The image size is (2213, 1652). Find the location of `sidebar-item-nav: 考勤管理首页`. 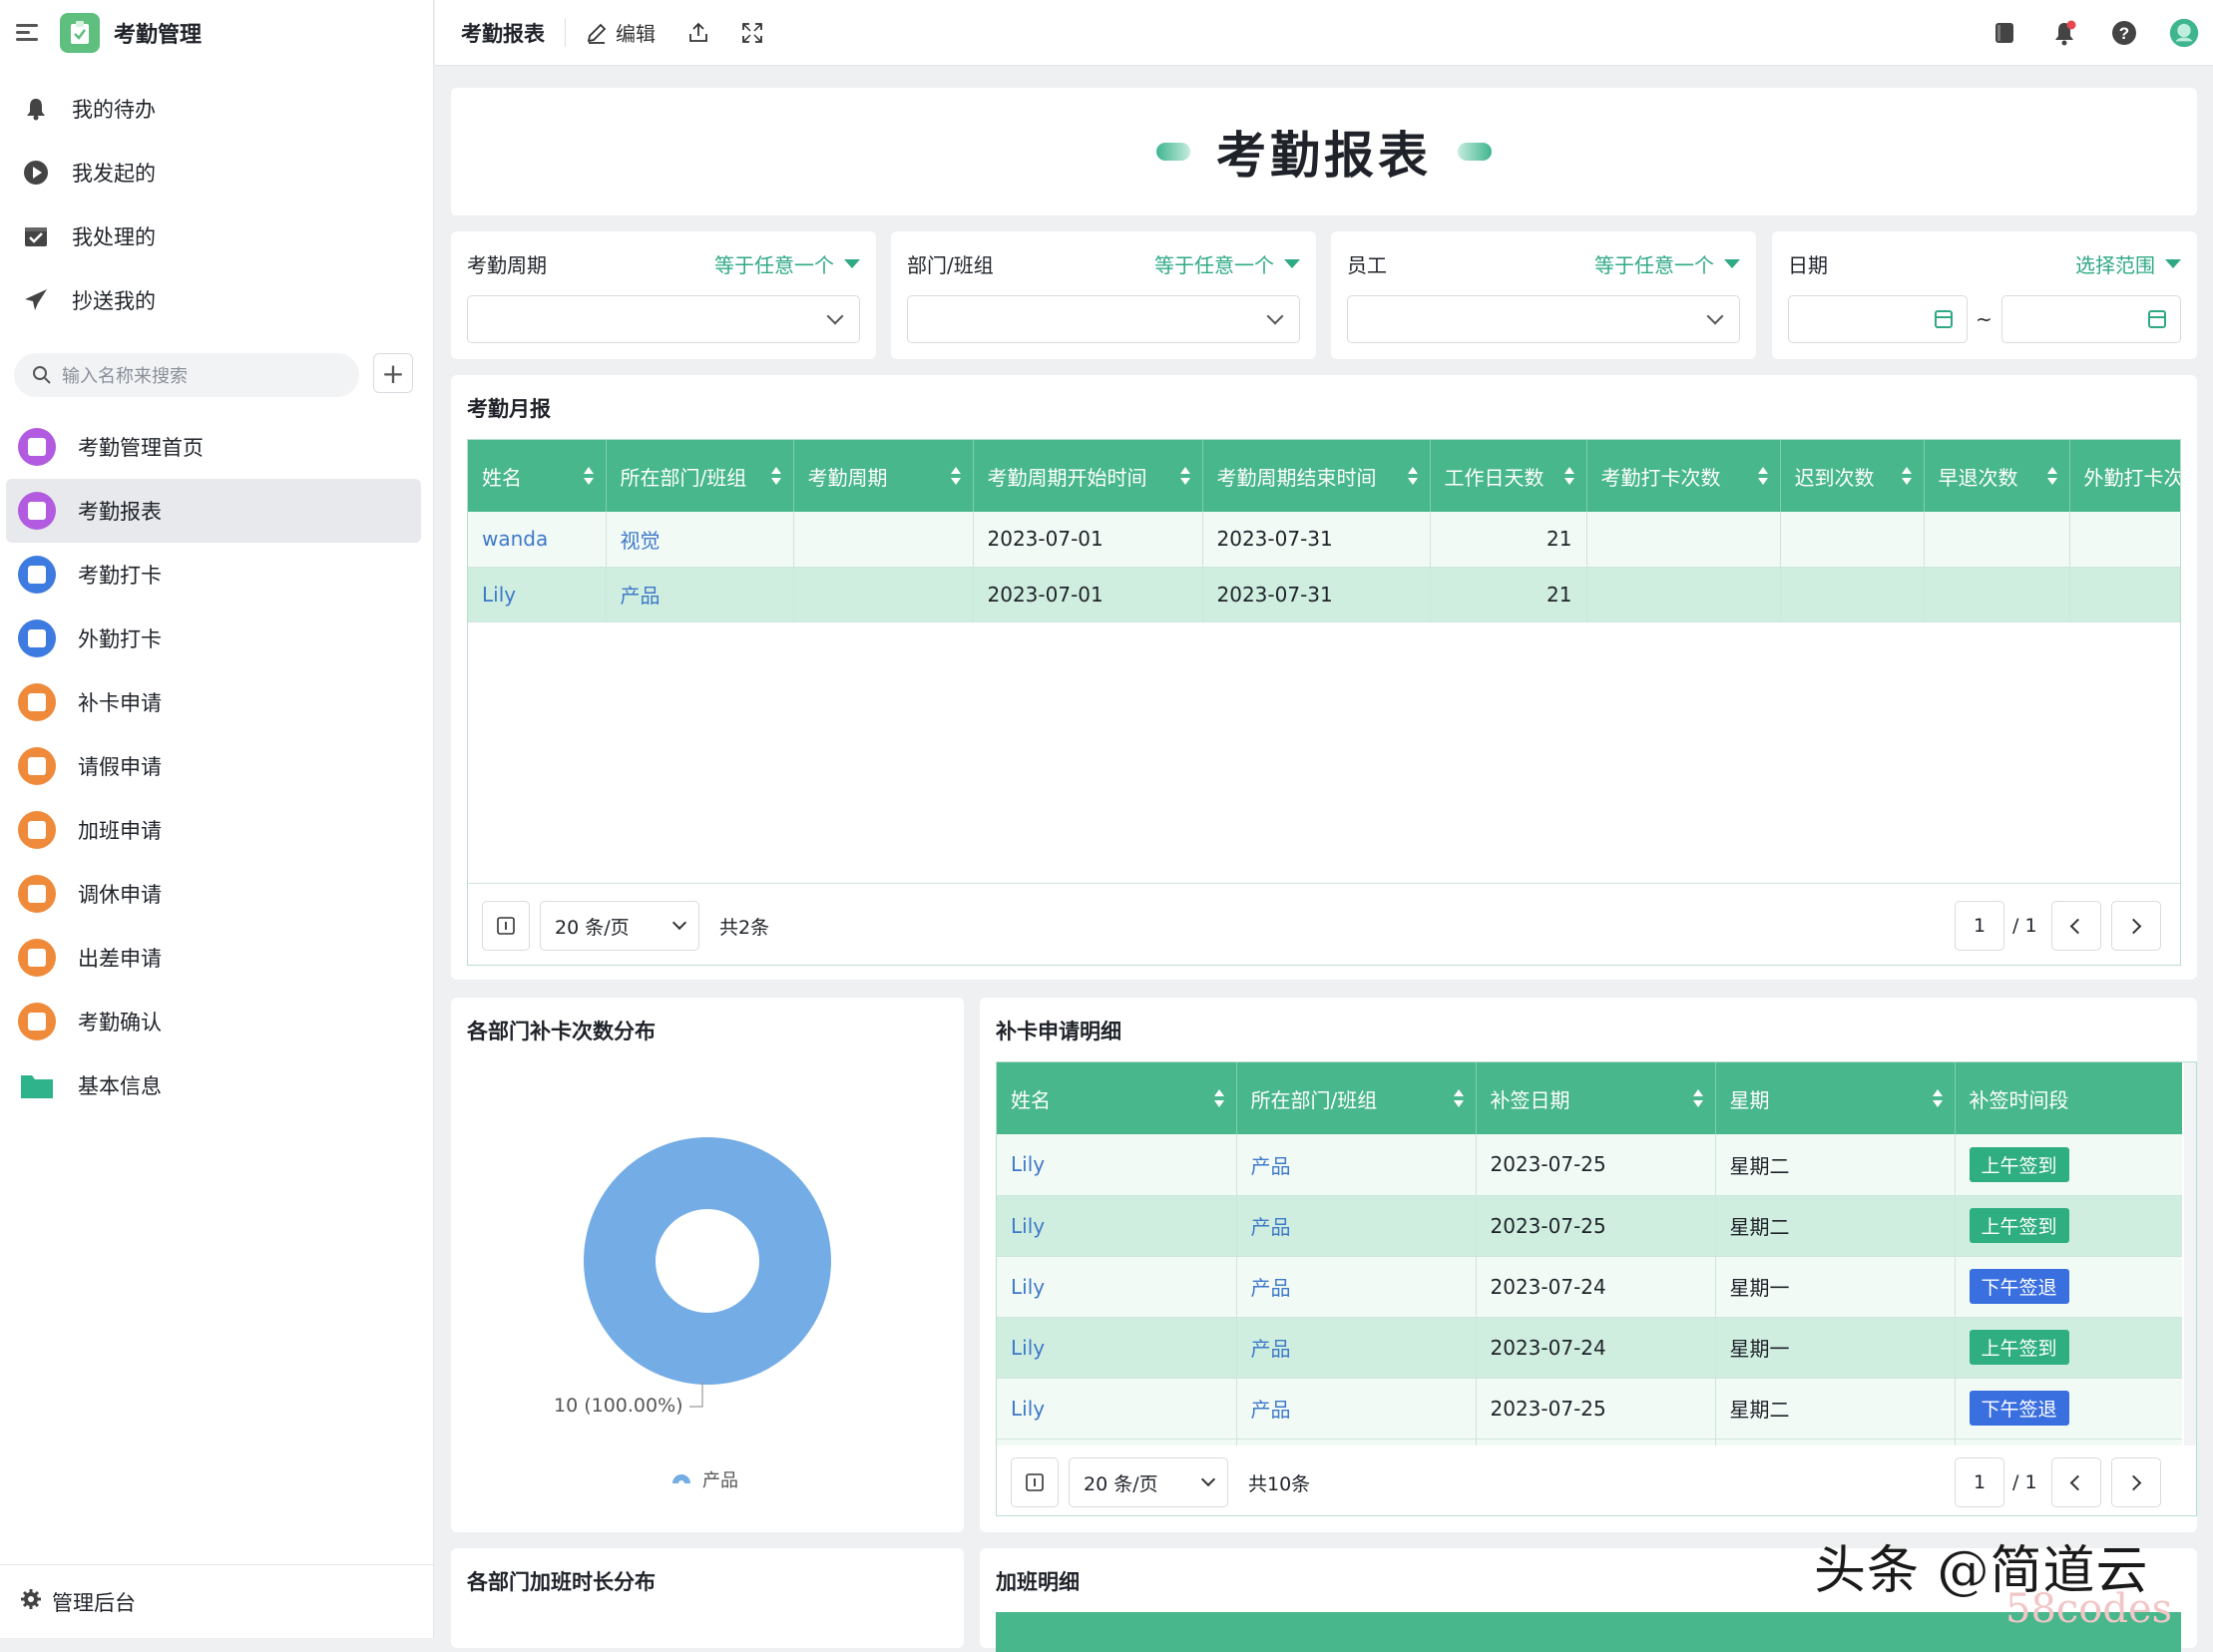

sidebar-item-nav: 考勤管理首页 is located at coordinates (217, 447).